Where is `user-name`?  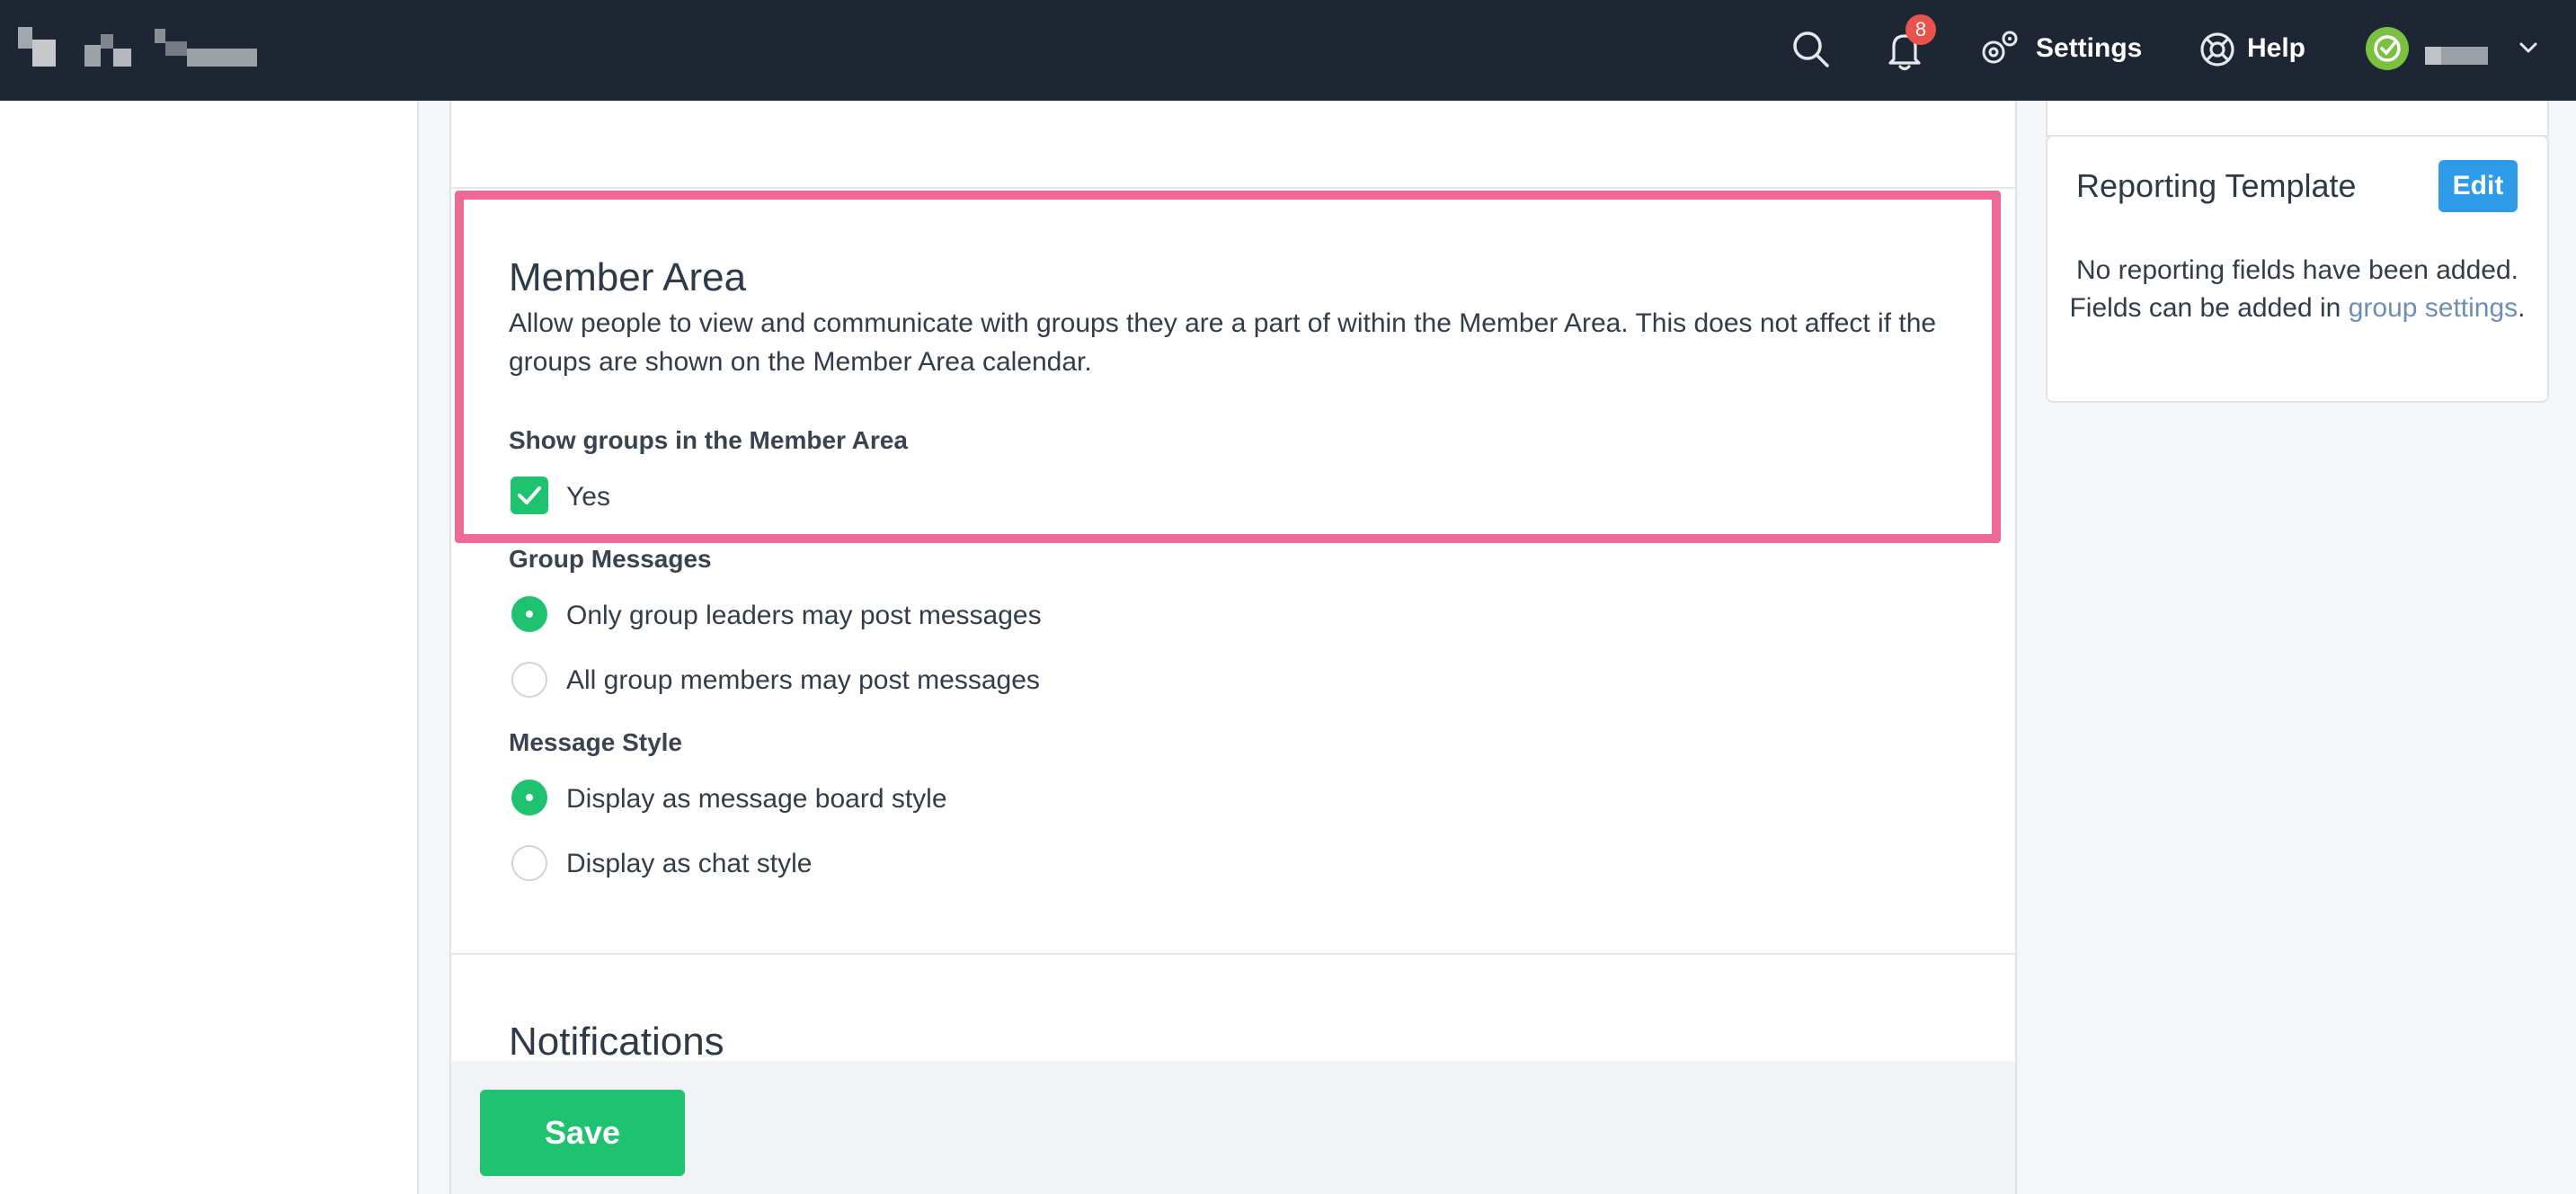 user-name is located at coordinates (2433, 56).